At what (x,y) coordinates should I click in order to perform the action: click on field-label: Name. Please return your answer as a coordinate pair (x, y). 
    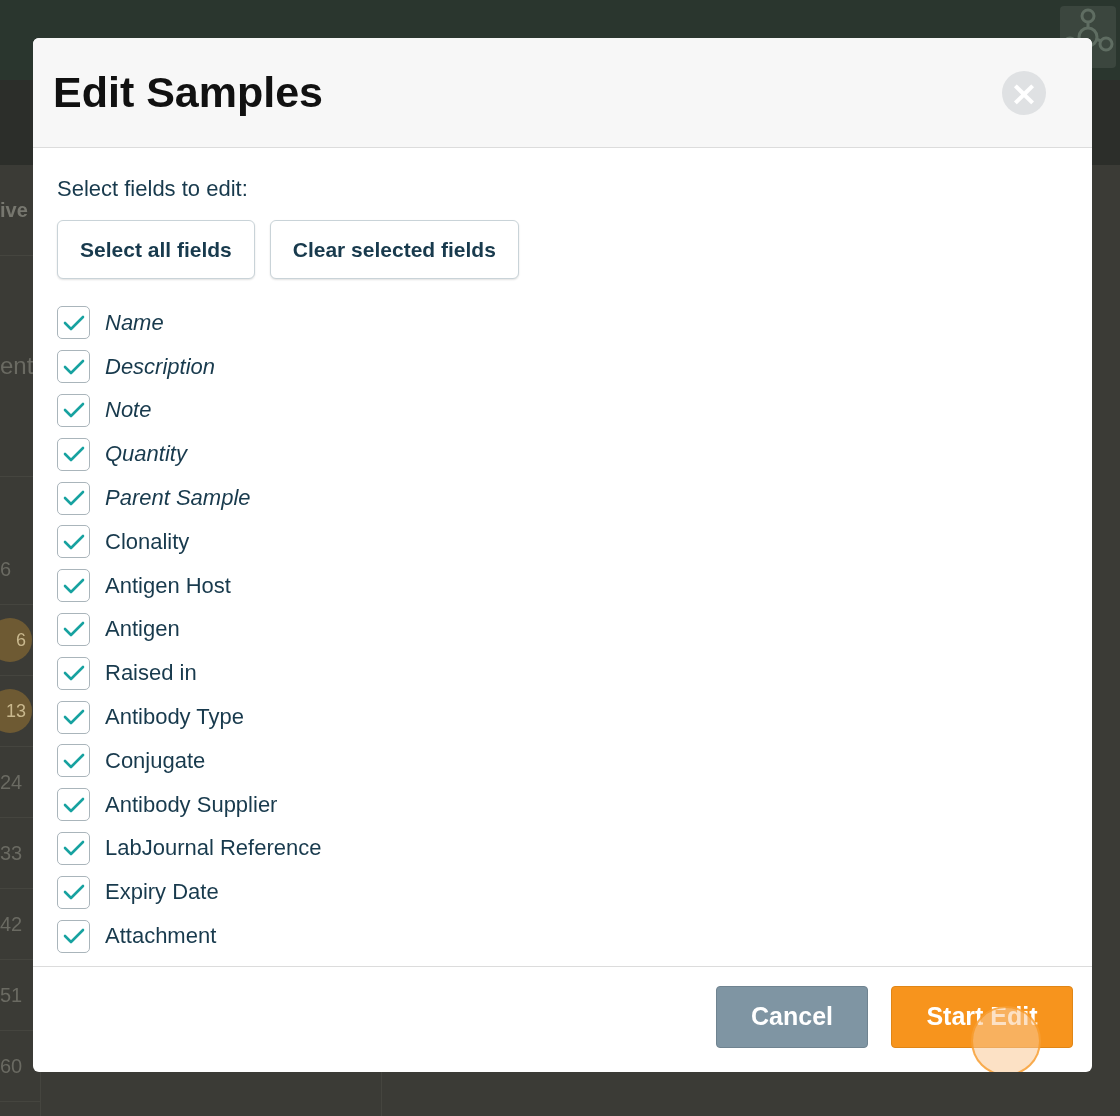
    Looking at the image, I should click on (134, 322).